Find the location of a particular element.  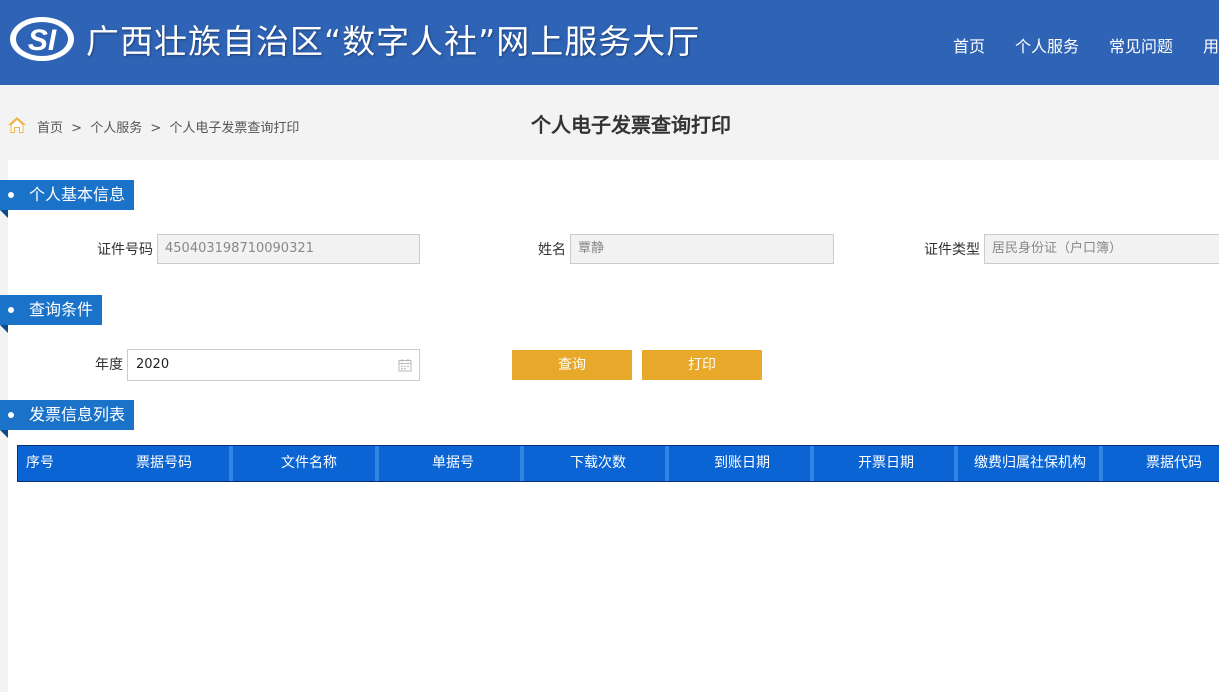

si-logo-icon: SI is located at coordinates (42, 39).